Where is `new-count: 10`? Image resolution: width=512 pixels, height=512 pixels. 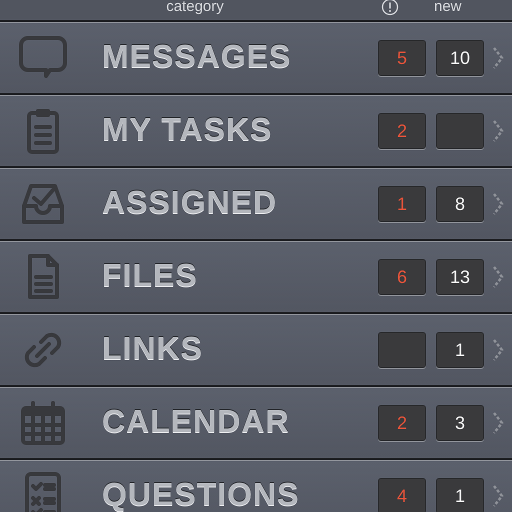
new-count: 10 is located at coordinates (460, 58).